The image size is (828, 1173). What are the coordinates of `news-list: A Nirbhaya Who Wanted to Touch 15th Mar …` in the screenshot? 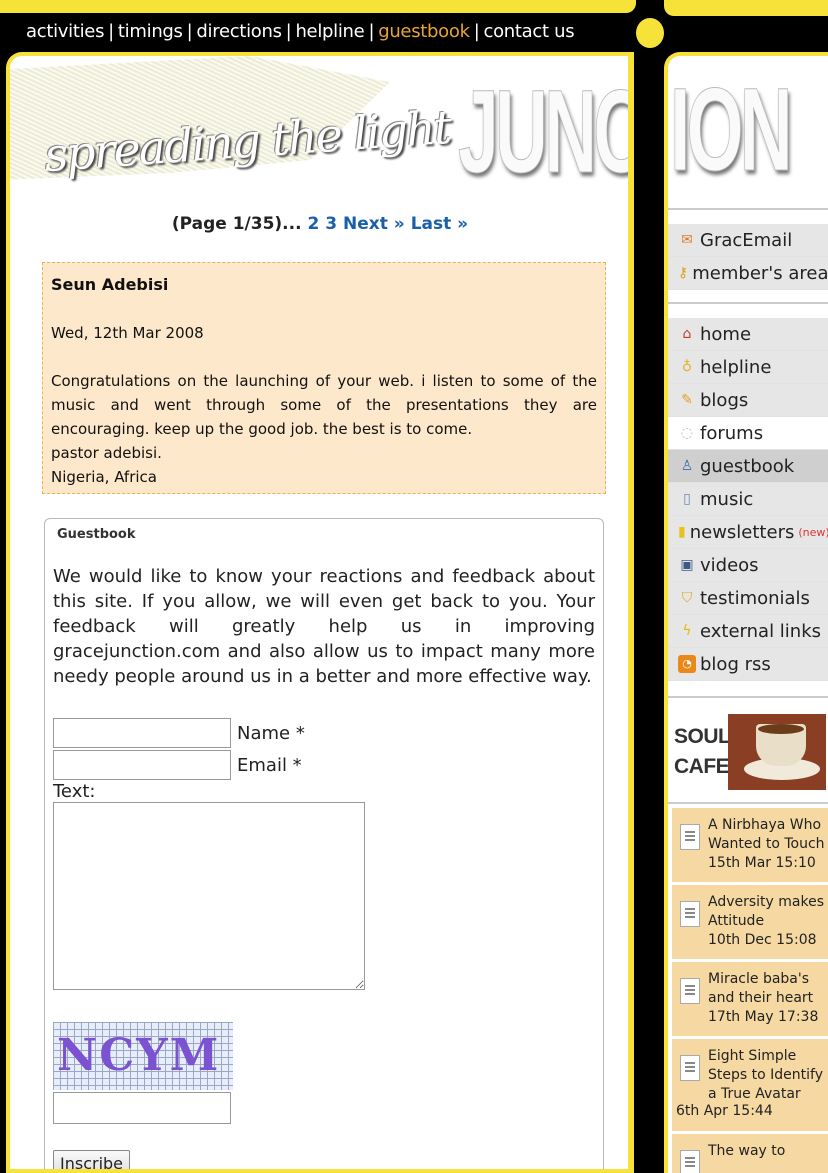 It's located at (750, 990).